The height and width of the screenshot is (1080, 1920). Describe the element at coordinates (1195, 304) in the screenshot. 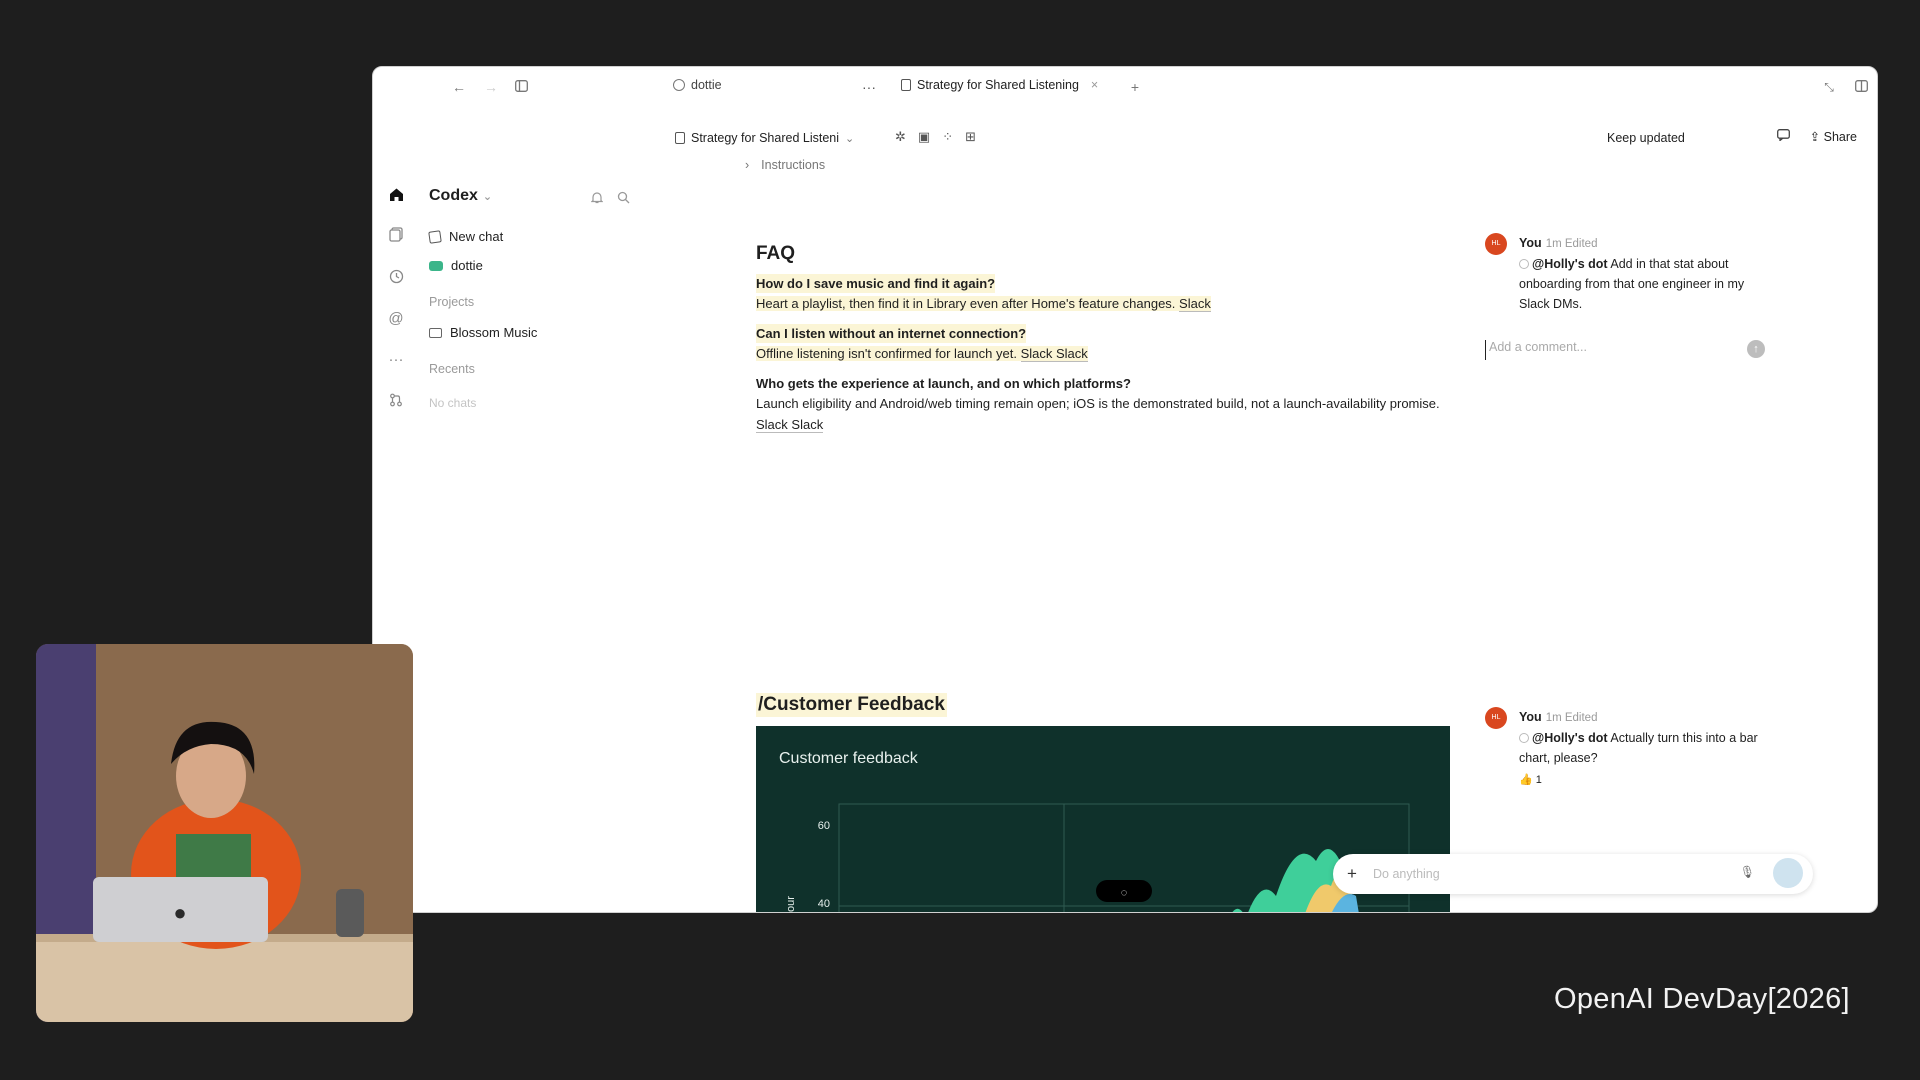

I see `source-link: Slack` at that location.